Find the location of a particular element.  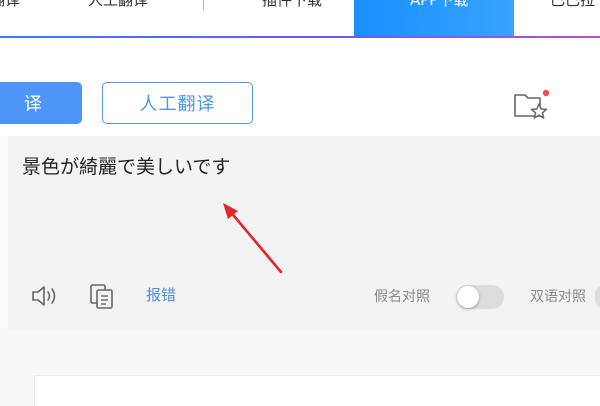

human-translate-button: 人工翻译 is located at coordinates (177, 103).